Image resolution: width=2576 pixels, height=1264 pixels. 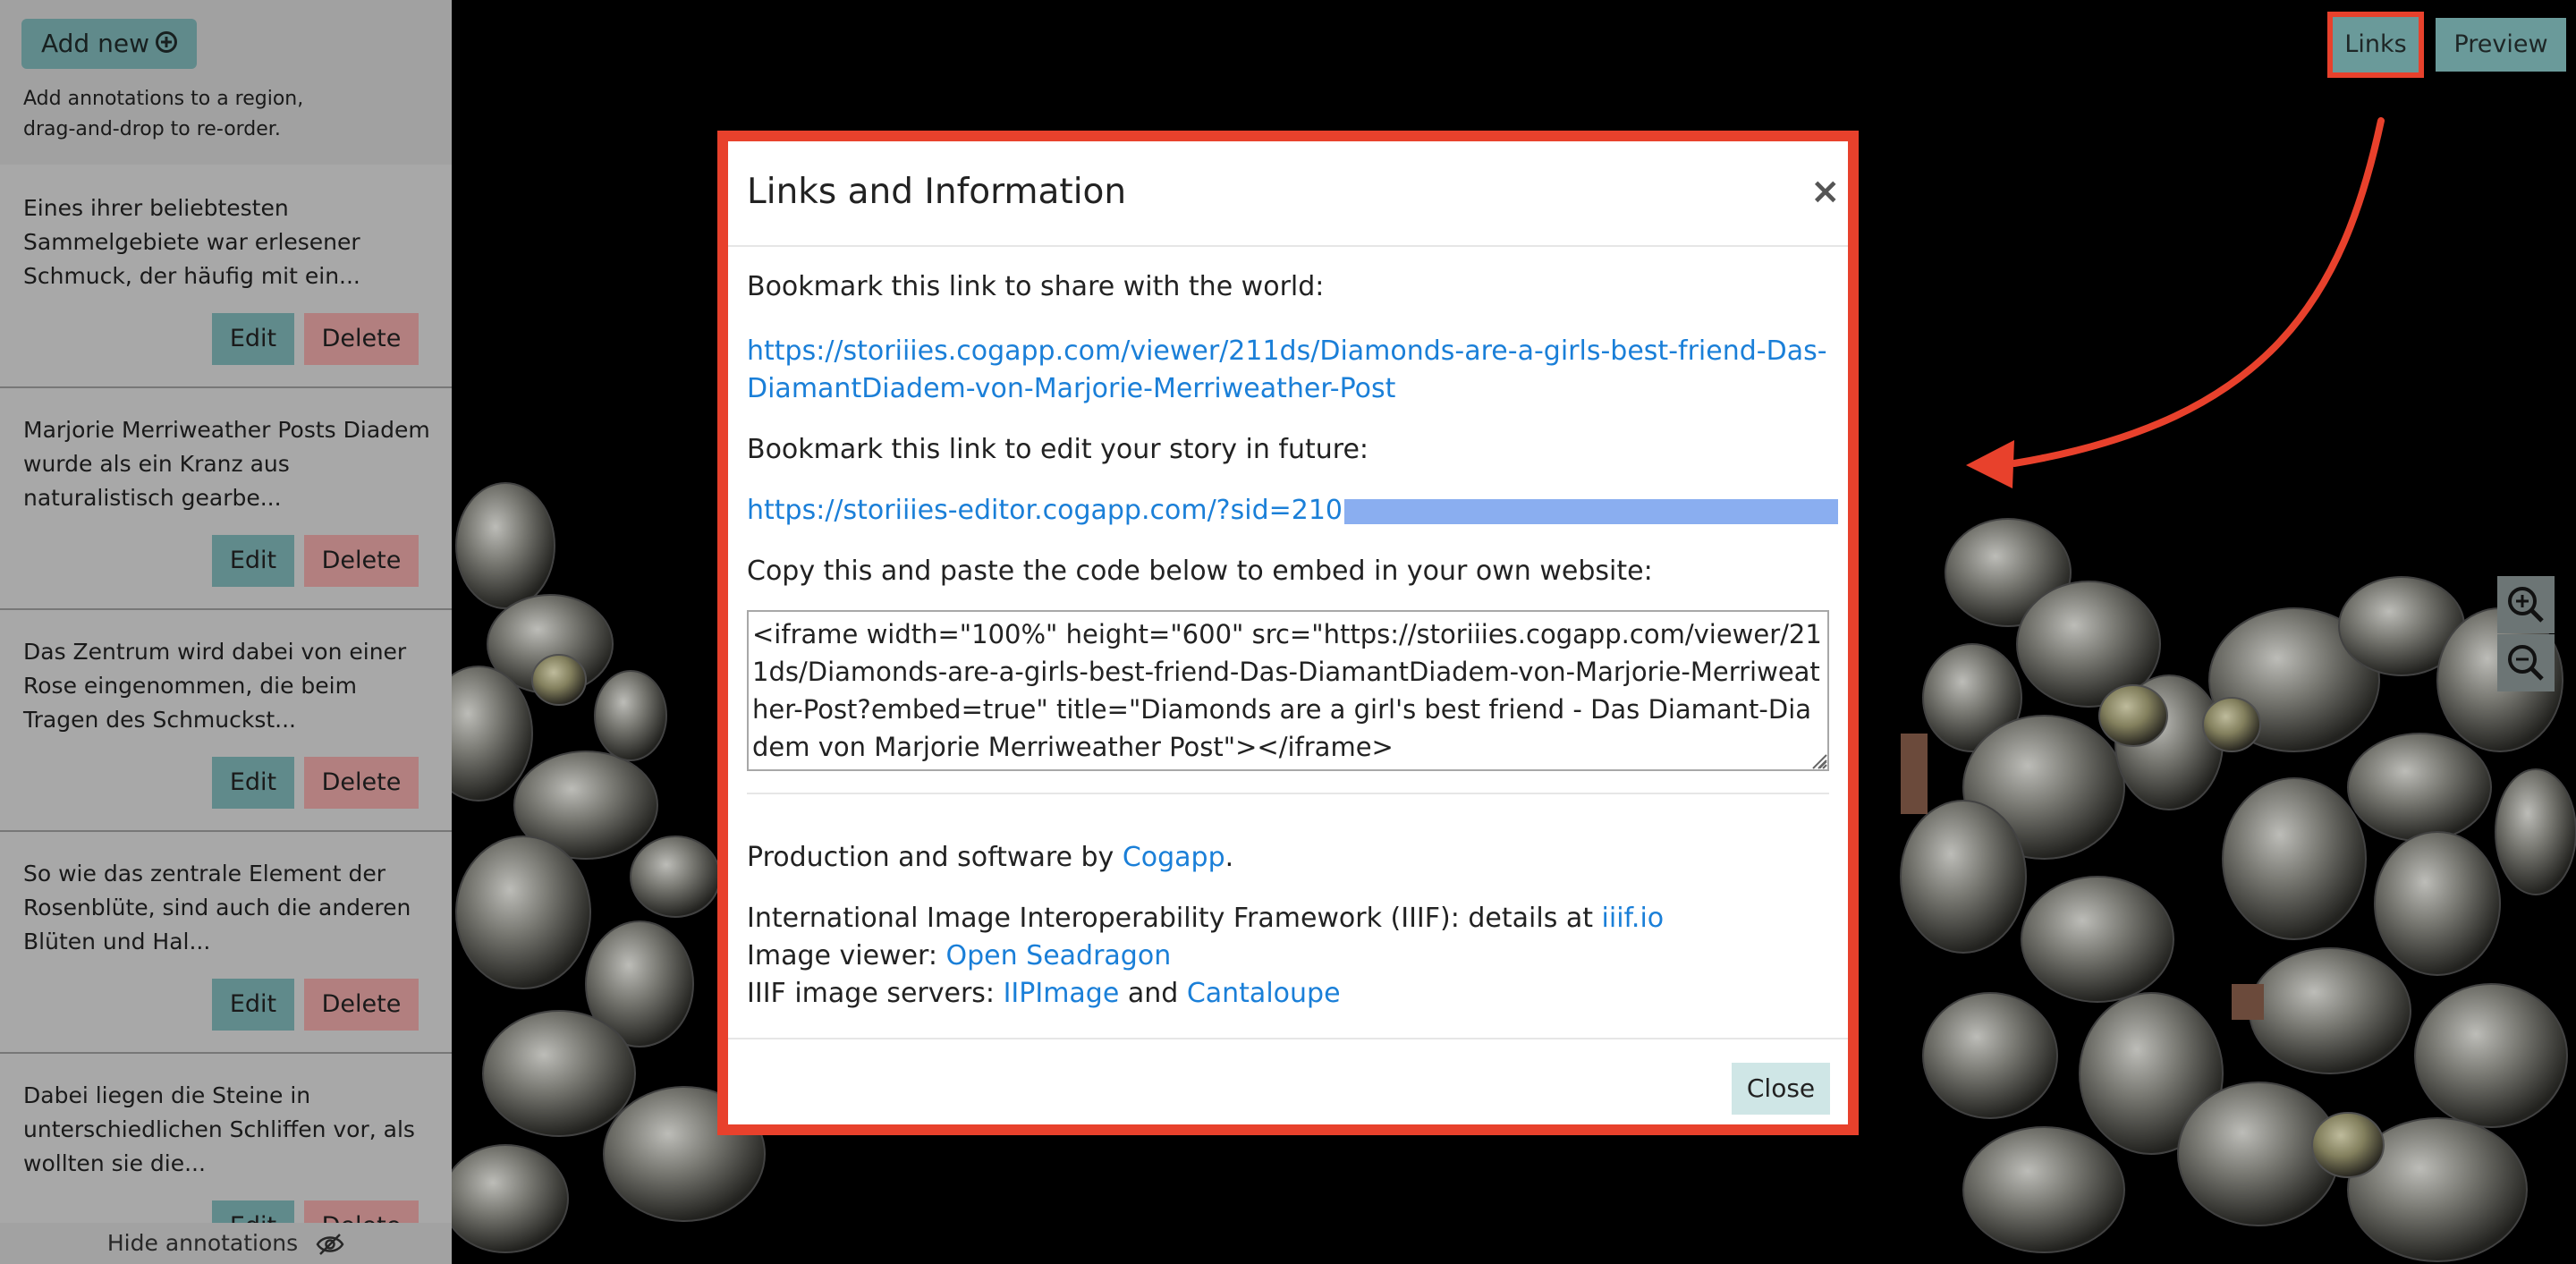 What do you see at coordinates (846, 955) in the screenshot?
I see `viewer-prefix: Image viewer:` at bounding box center [846, 955].